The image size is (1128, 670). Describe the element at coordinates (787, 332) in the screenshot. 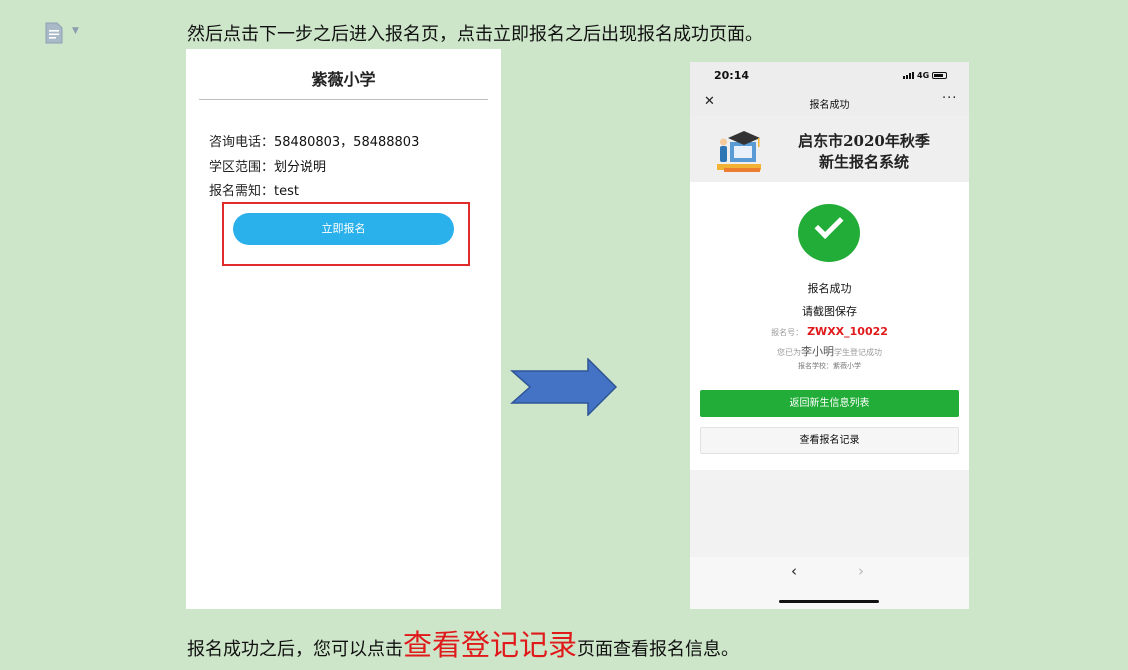

I see `reg-no-label: 报名号：` at that location.